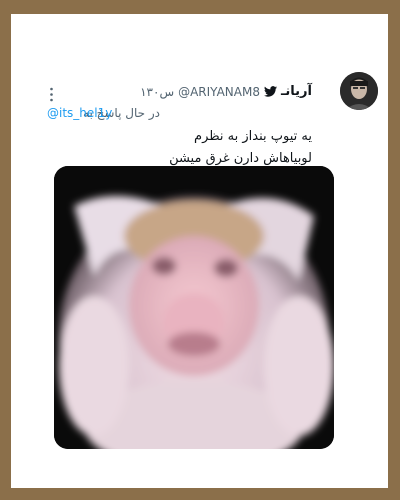 This screenshot has width=400, height=500. I want to click on reply-to-handle: @its_hel1y, so click(79, 113).